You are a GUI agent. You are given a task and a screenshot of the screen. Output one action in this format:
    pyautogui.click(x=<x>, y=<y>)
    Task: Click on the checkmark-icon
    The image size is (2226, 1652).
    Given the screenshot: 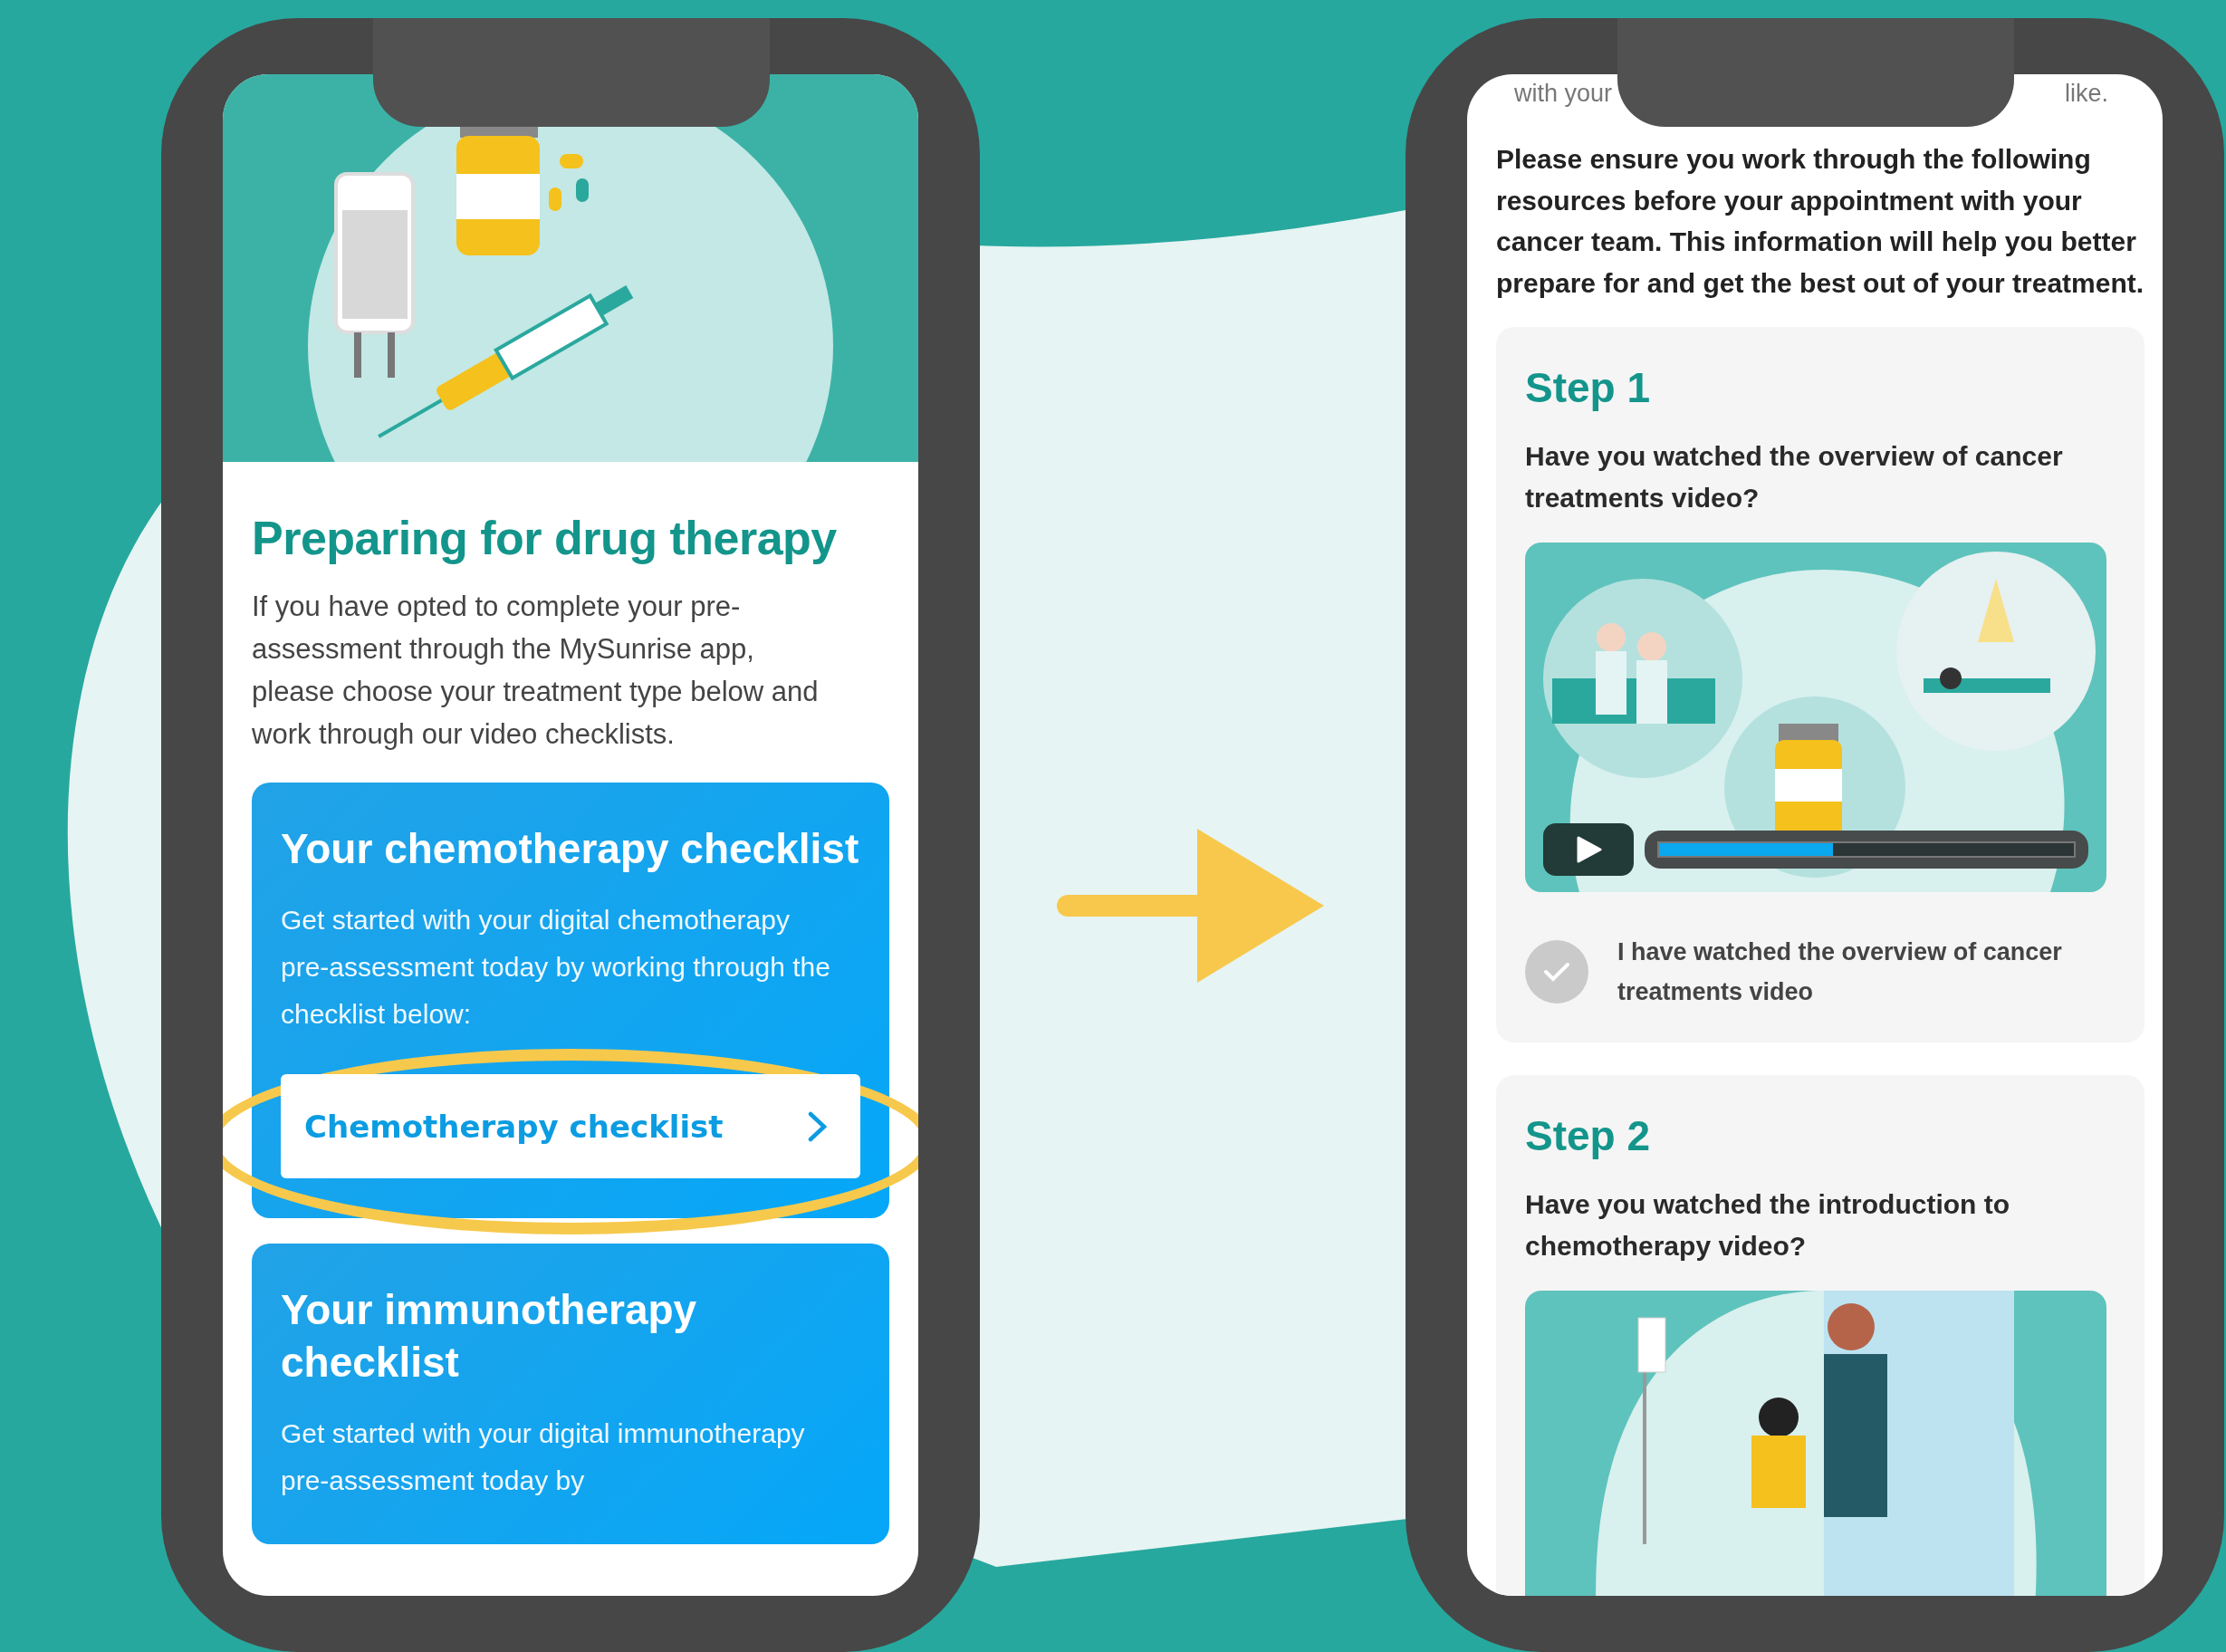 What is the action you would take?
    pyautogui.click(x=1556, y=972)
    